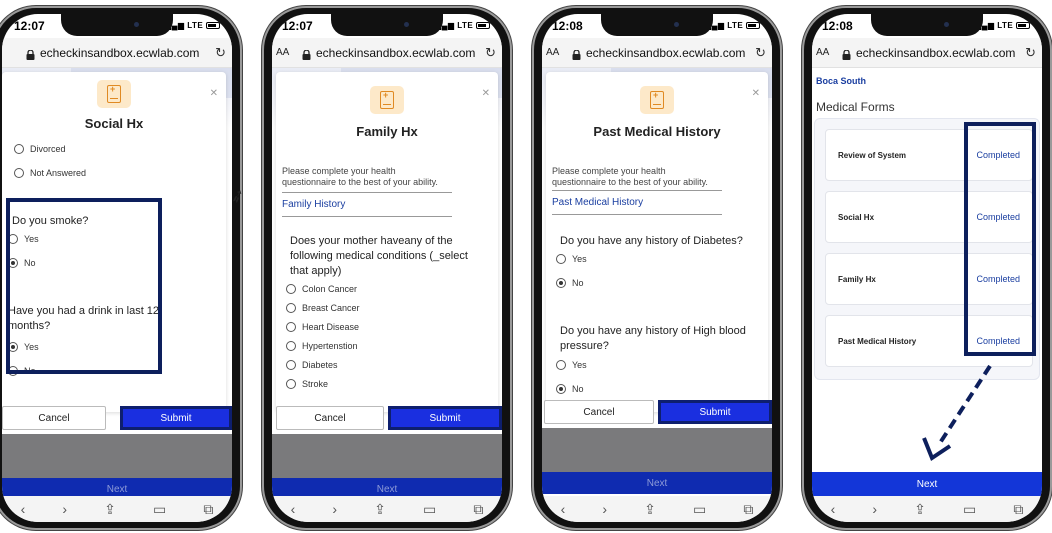 Image resolution: width=1052 pixels, height=533 pixels. Describe the element at coordinates (571, 259) in the screenshot. I see `option-diabetes-yes: Yes` at that location.